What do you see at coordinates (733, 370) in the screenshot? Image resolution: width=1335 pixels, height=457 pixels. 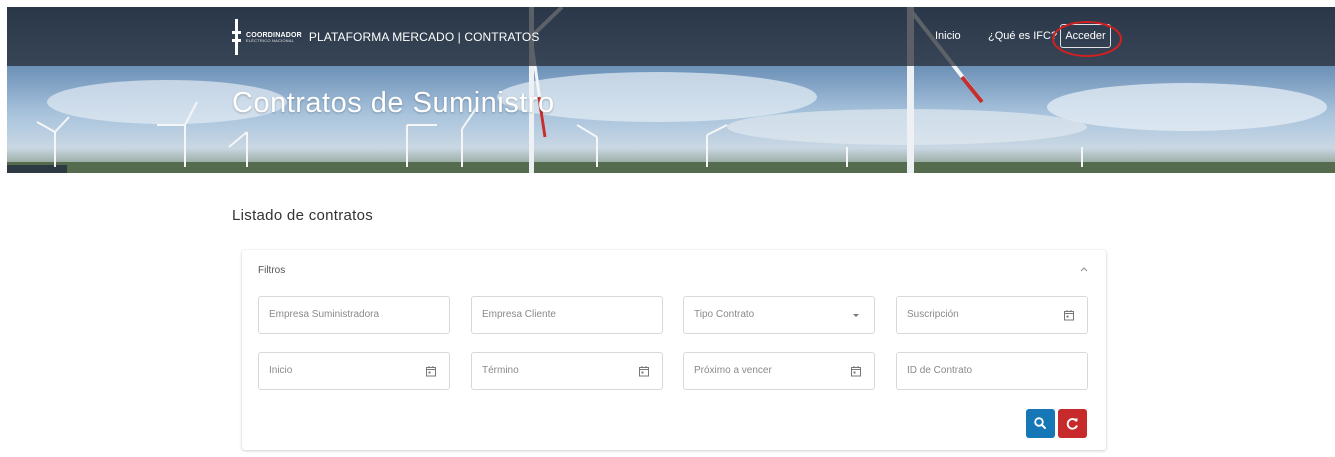 I see `proximo-a-vencer-placeholder: Próximo a vencer` at bounding box center [733, 370].